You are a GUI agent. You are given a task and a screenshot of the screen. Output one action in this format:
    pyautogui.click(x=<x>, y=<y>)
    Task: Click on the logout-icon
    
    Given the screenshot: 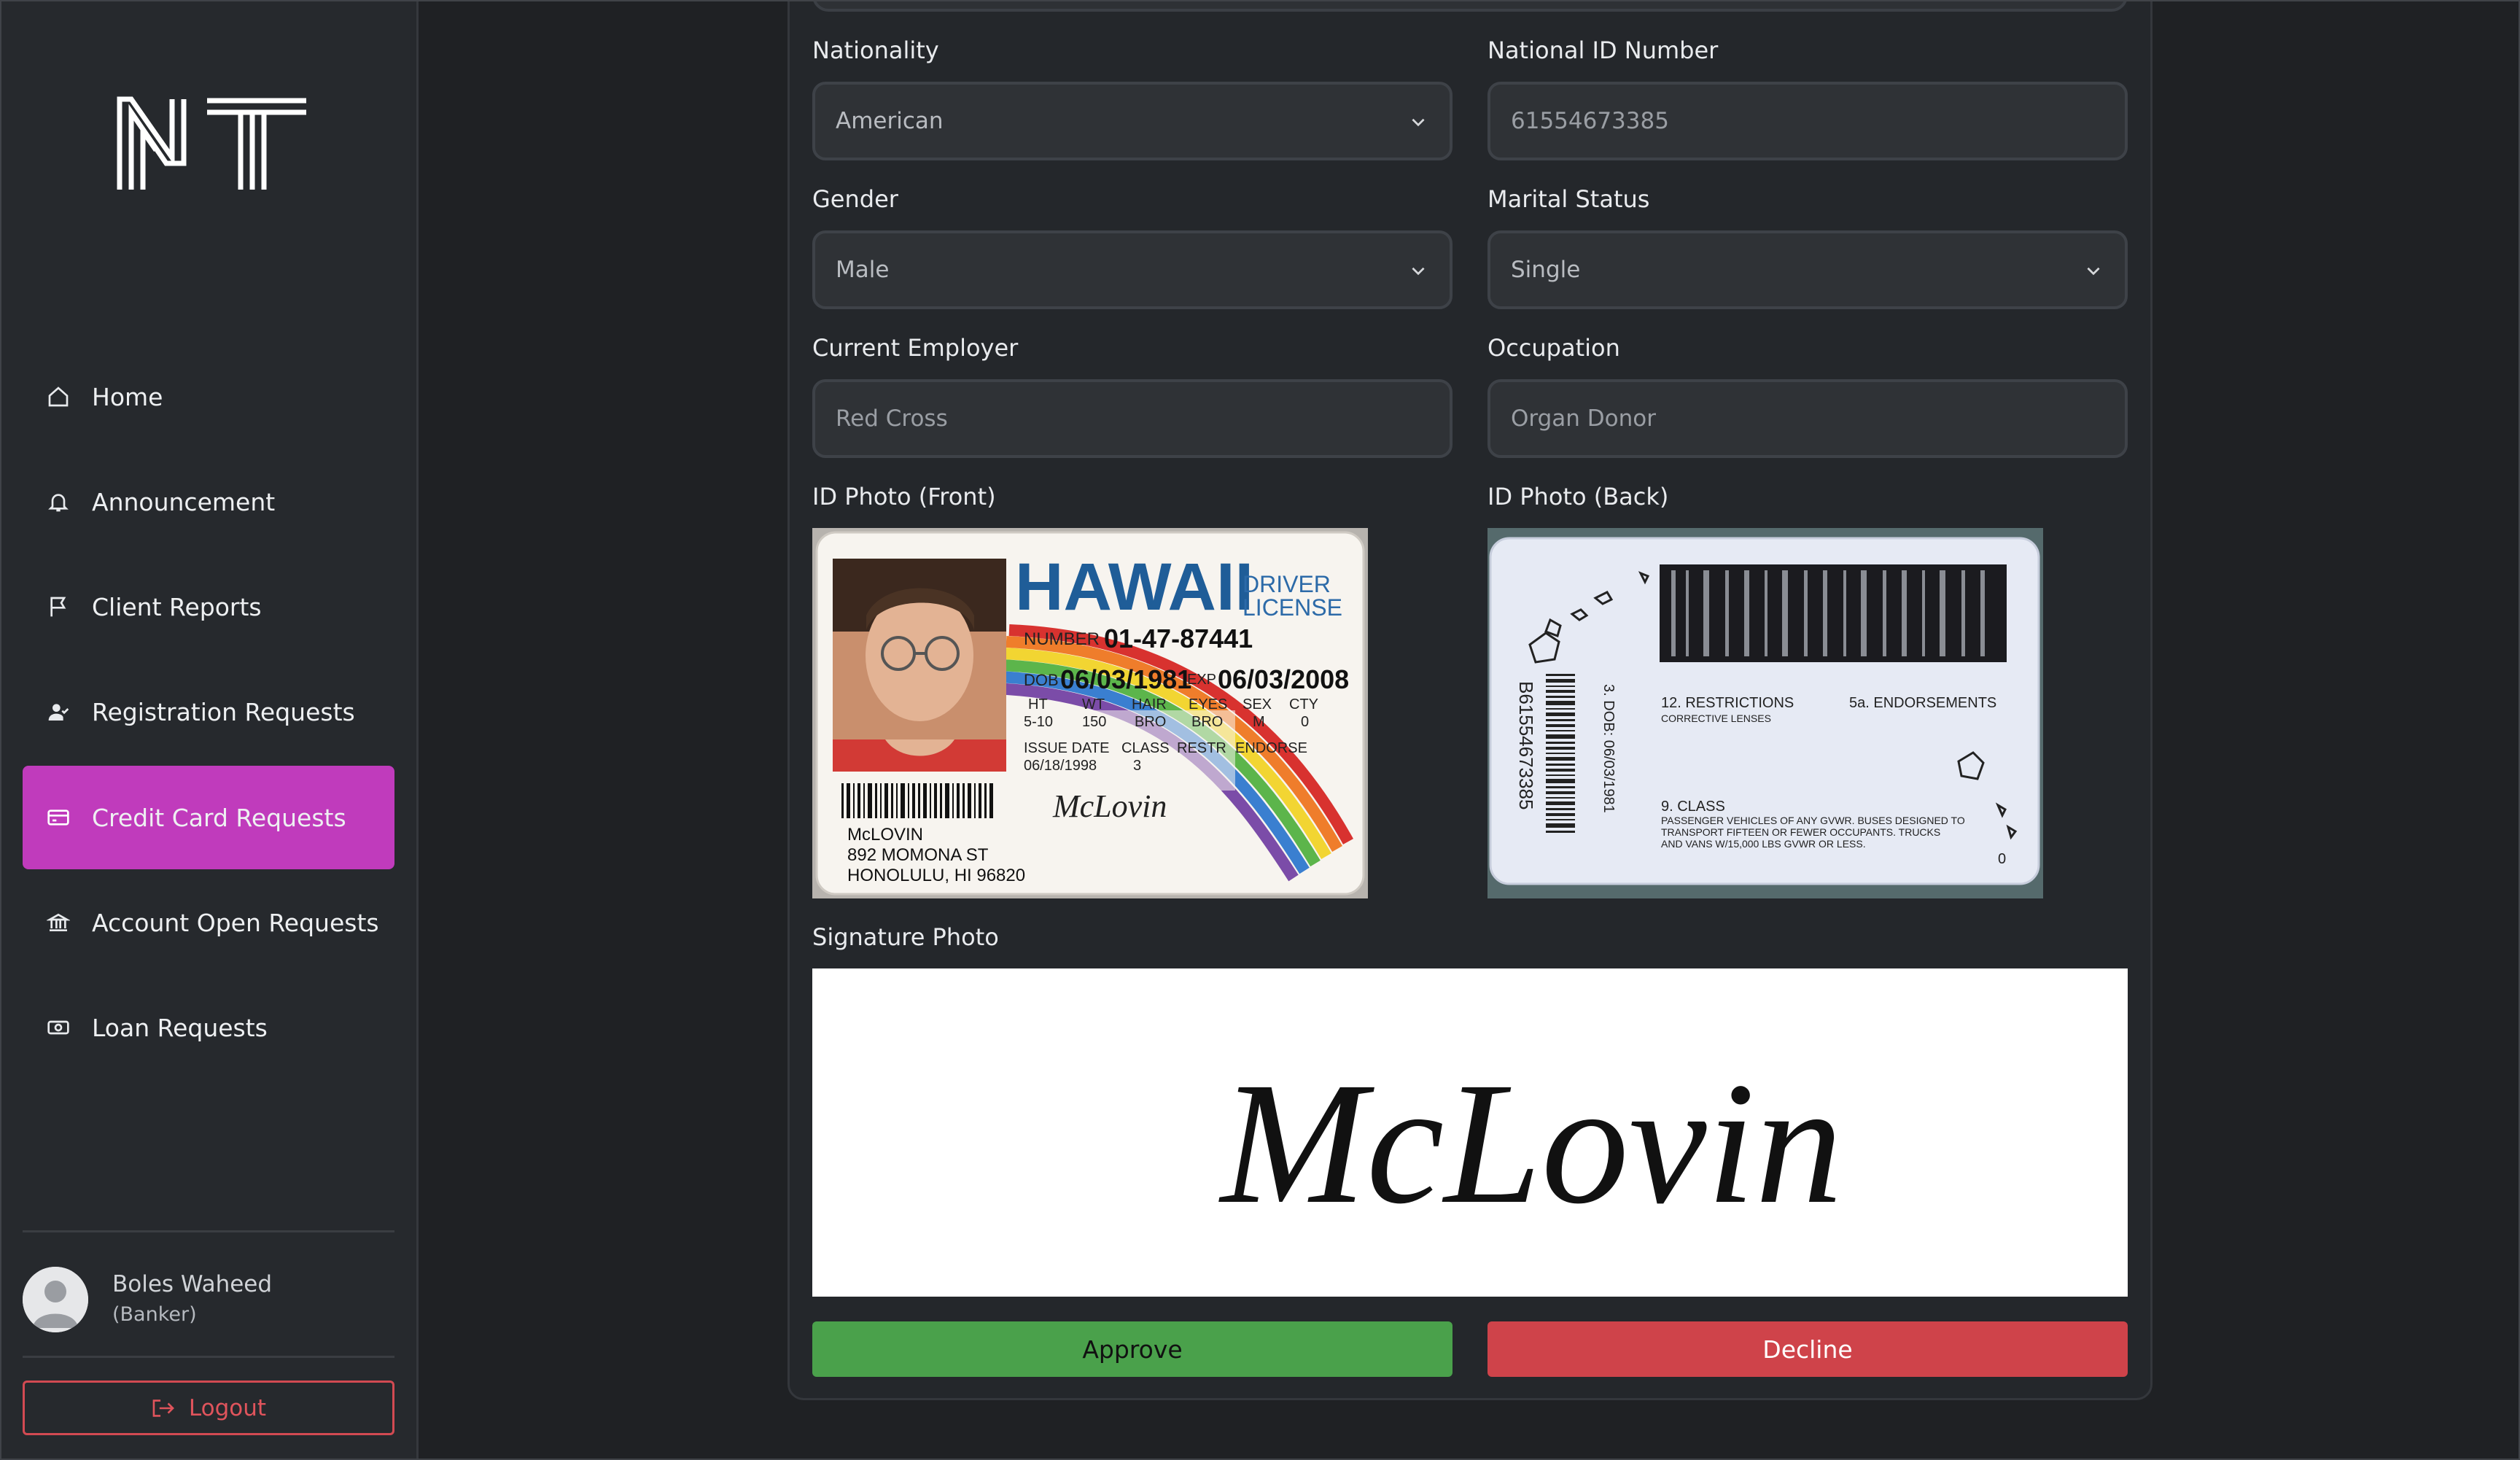 What is the action you would take?
    pyautogui.click(x=163, y=1408)
    